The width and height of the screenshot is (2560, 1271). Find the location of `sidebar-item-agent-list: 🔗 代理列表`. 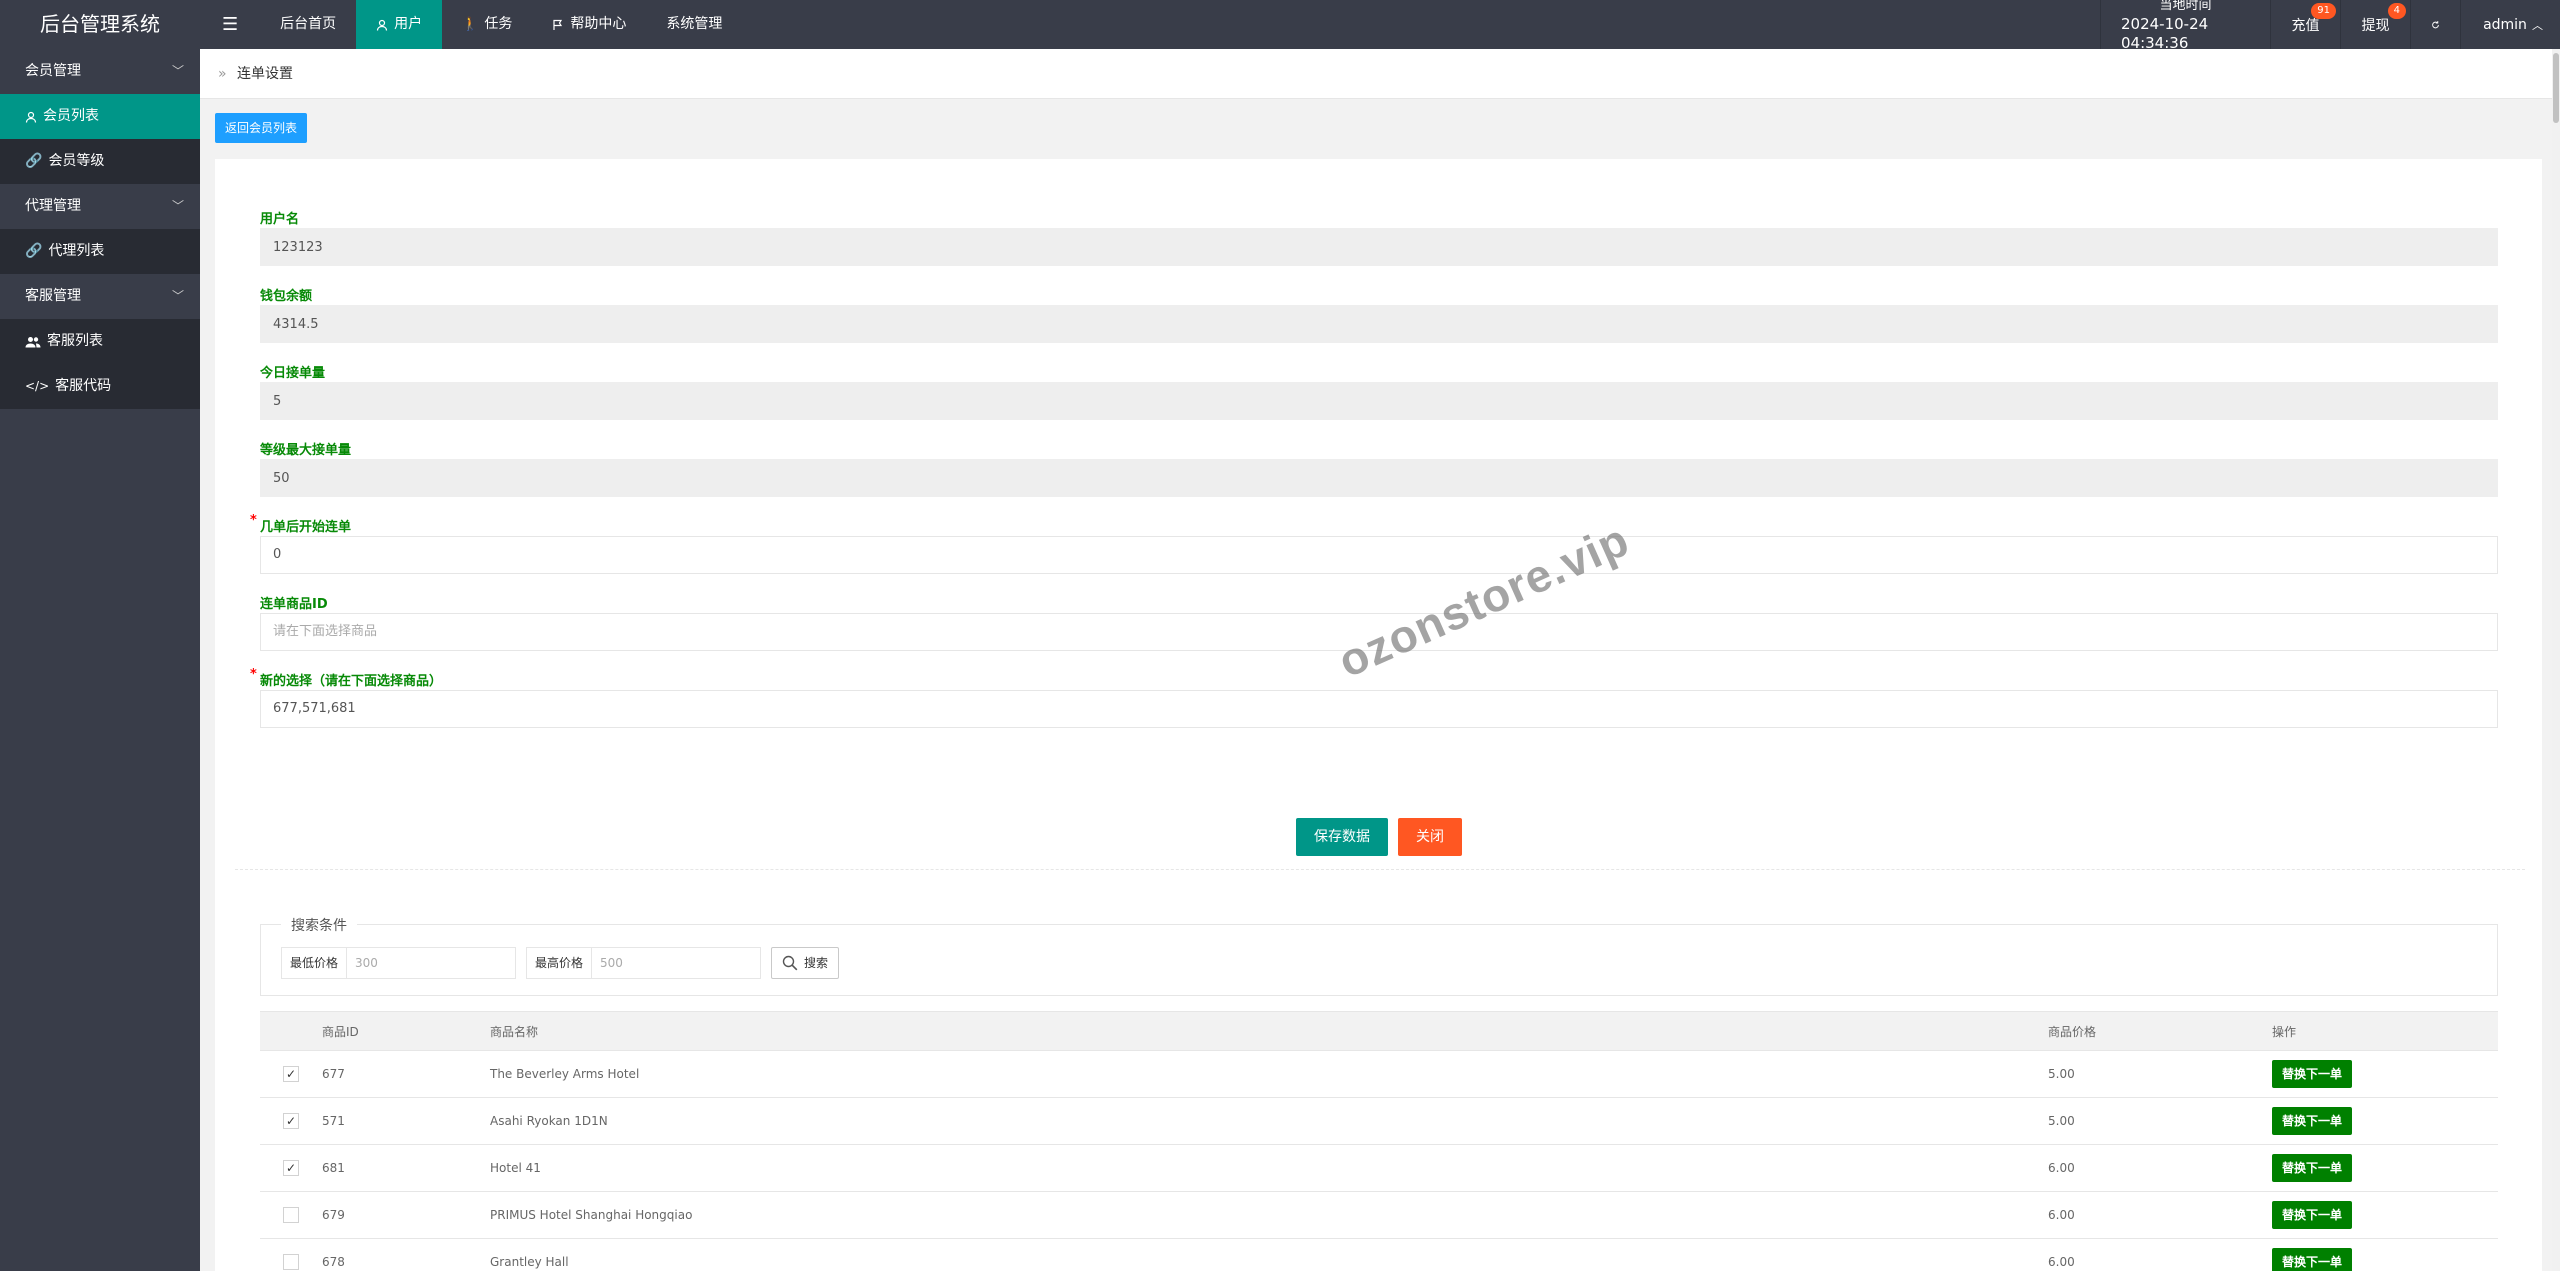

sidebar-item-agent-list: 🔗 代理列表 is located at coordinates (100, 251).